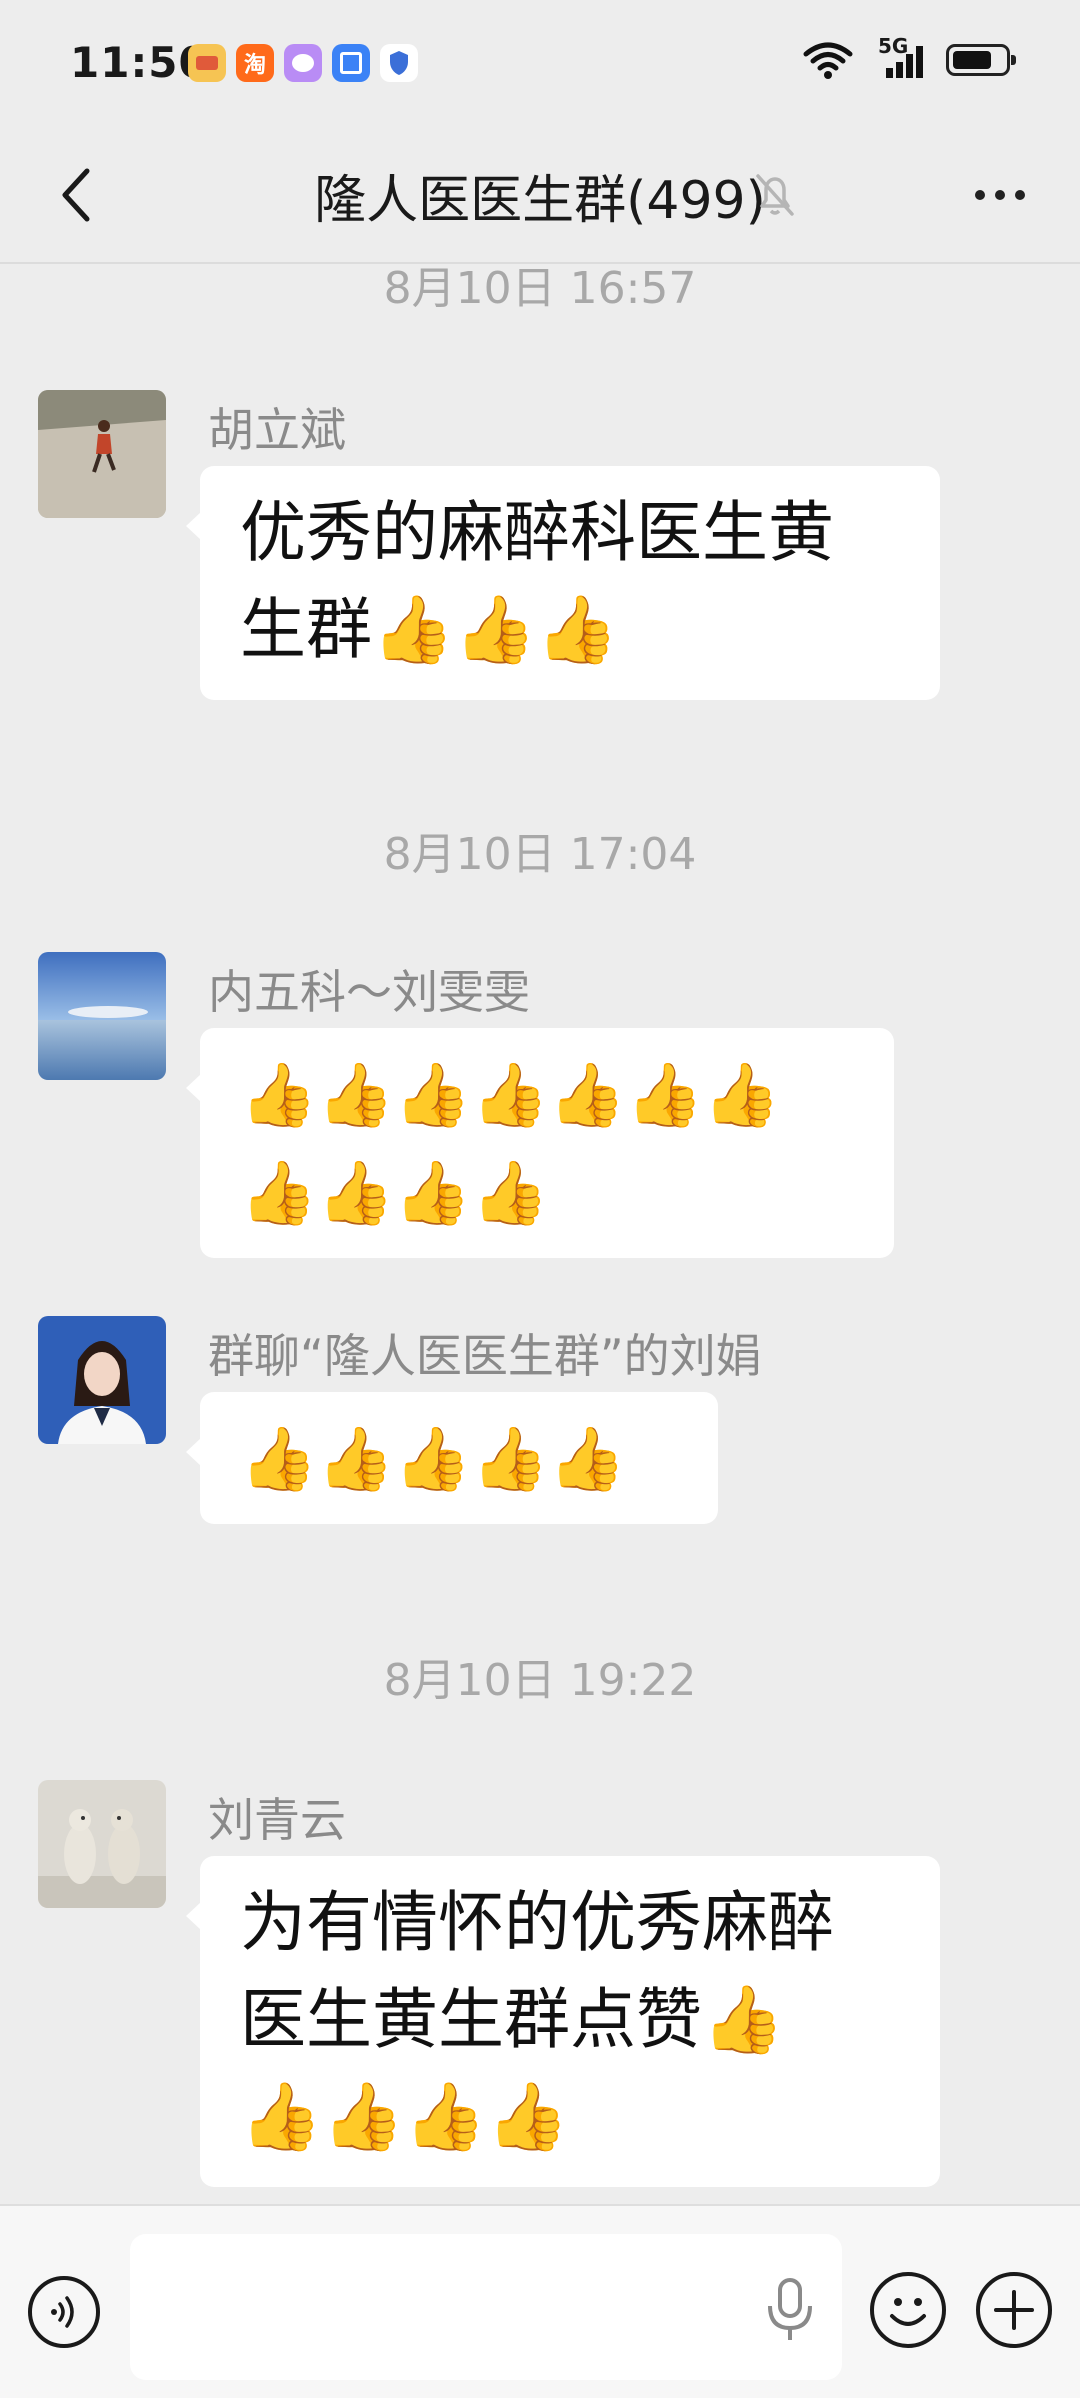 The image size is (1080, 2398). Describe the element at coordinates (540, 65) in the screenshot. I see `status-bar: 11:50 淘 5G` at that location.